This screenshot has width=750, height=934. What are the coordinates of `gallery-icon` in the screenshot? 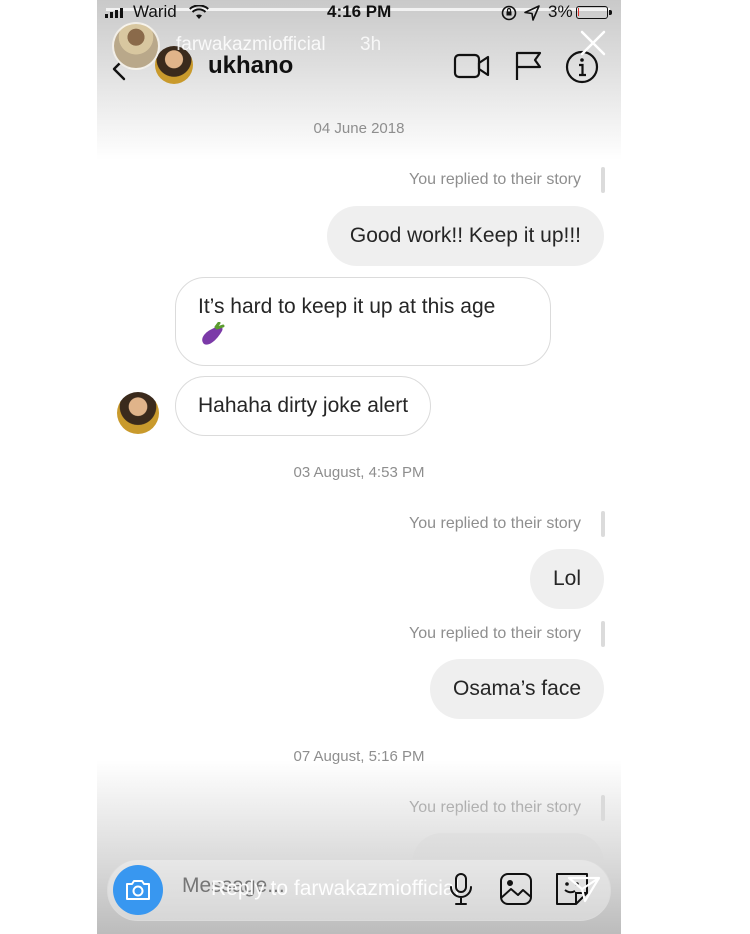 It's located at (516, 891).